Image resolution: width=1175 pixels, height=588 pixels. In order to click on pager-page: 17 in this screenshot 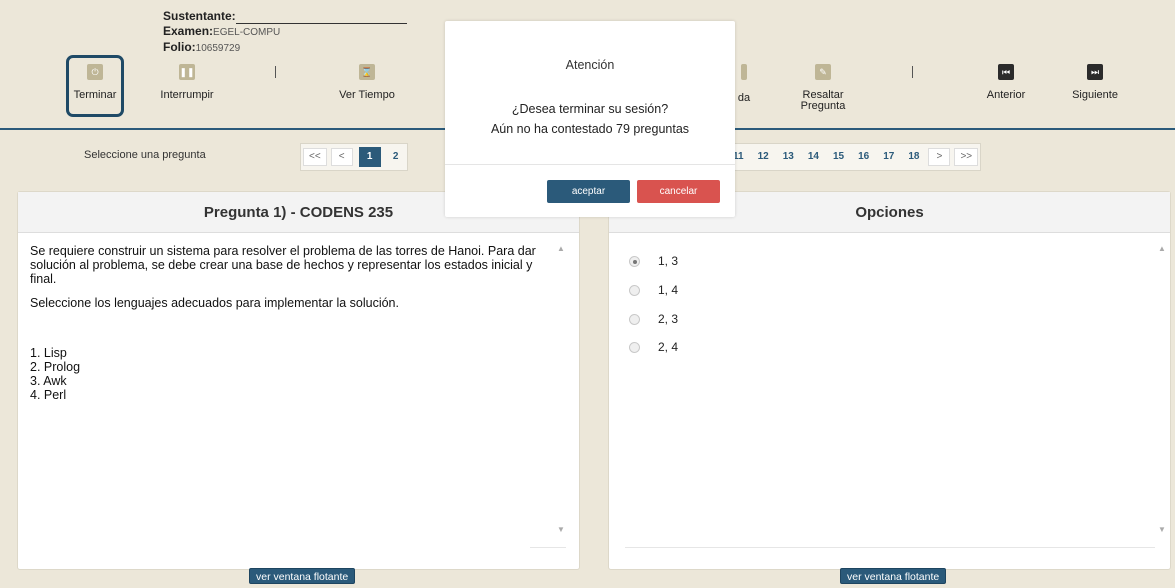, I will do `click(888, 157)`.